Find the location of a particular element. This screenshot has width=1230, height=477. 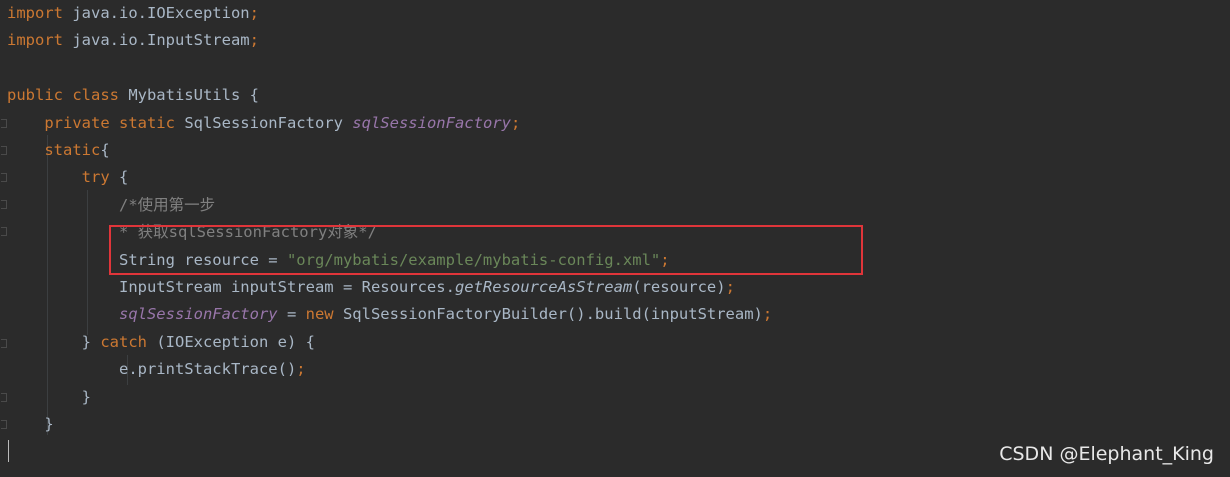

code-line: static{ is located at coordinates (55, 150).